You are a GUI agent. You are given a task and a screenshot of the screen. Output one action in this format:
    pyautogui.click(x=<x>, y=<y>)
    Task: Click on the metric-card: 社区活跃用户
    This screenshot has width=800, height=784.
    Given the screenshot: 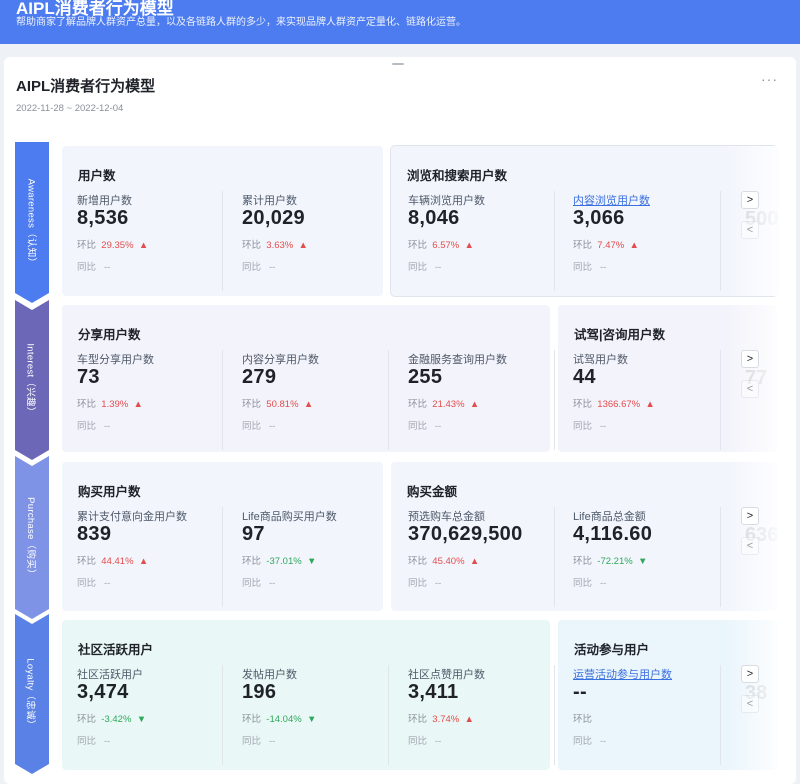 What is the action you would take?
    pyautogui.click(x=306, y=695)
    